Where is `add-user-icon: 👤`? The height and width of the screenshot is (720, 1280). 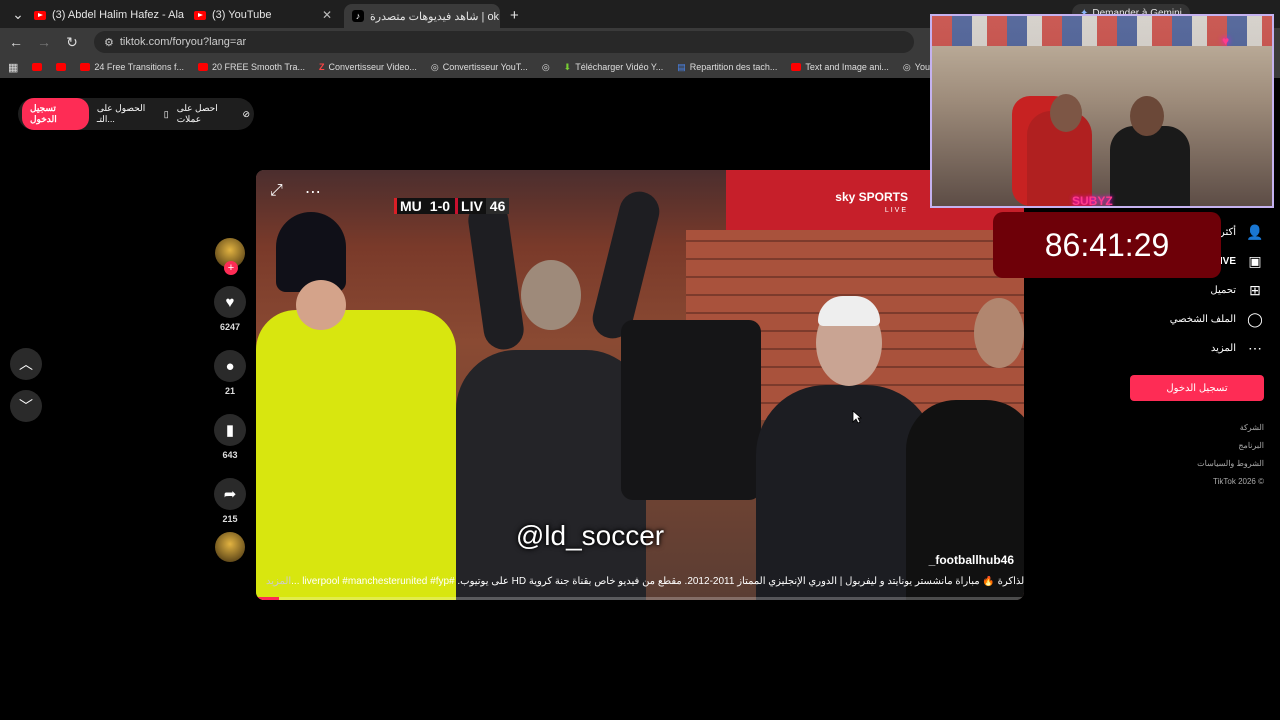
add-user-icon: 👤 is located at coordinates (1255, 232).